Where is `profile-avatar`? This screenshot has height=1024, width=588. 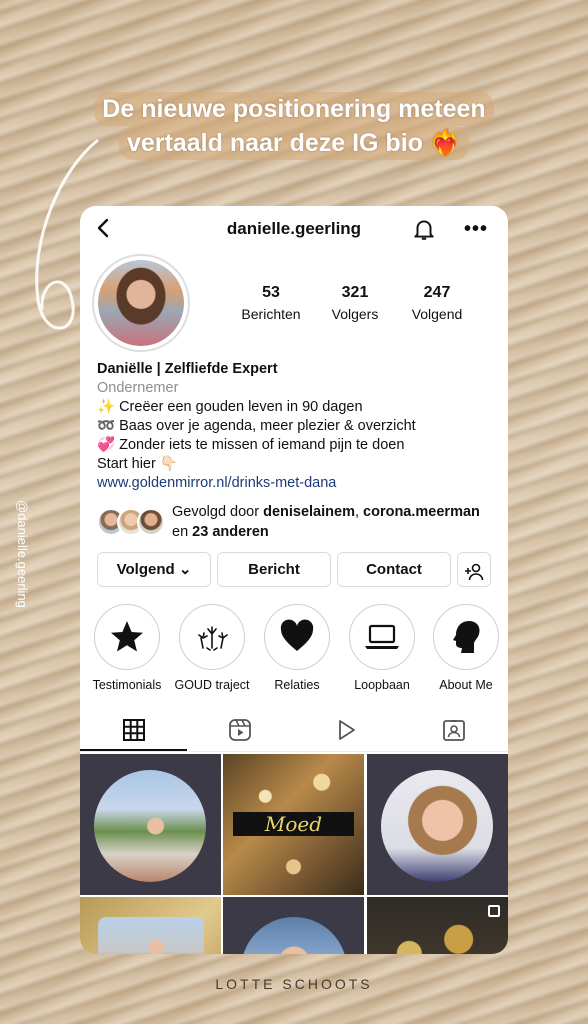
profile-avatar is located at coordinates (141, 303).